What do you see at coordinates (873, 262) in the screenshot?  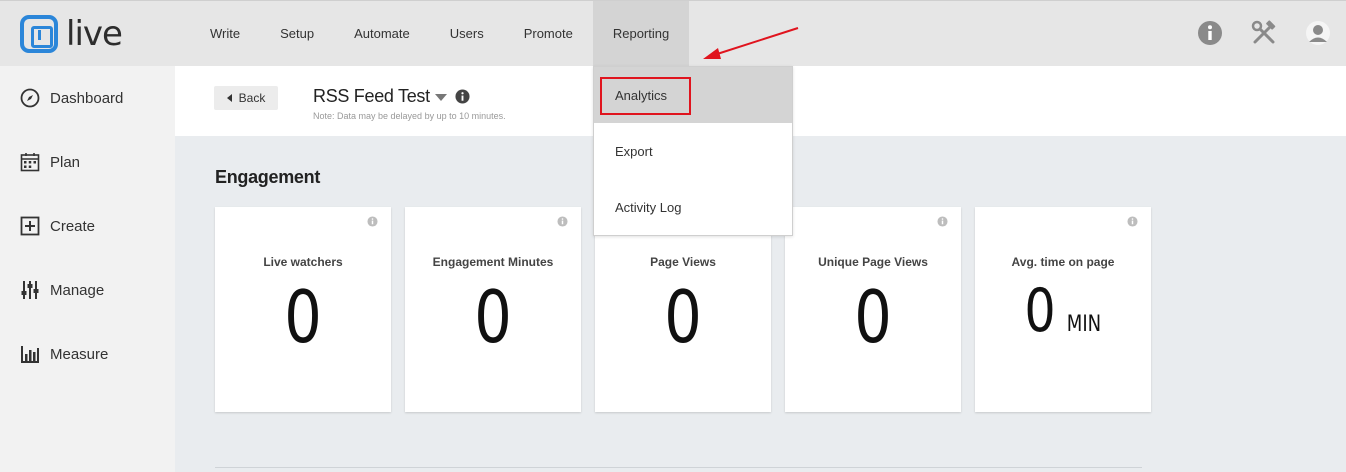 I see `metric-label: Unique Page Views` at bounding box center [873, 262].